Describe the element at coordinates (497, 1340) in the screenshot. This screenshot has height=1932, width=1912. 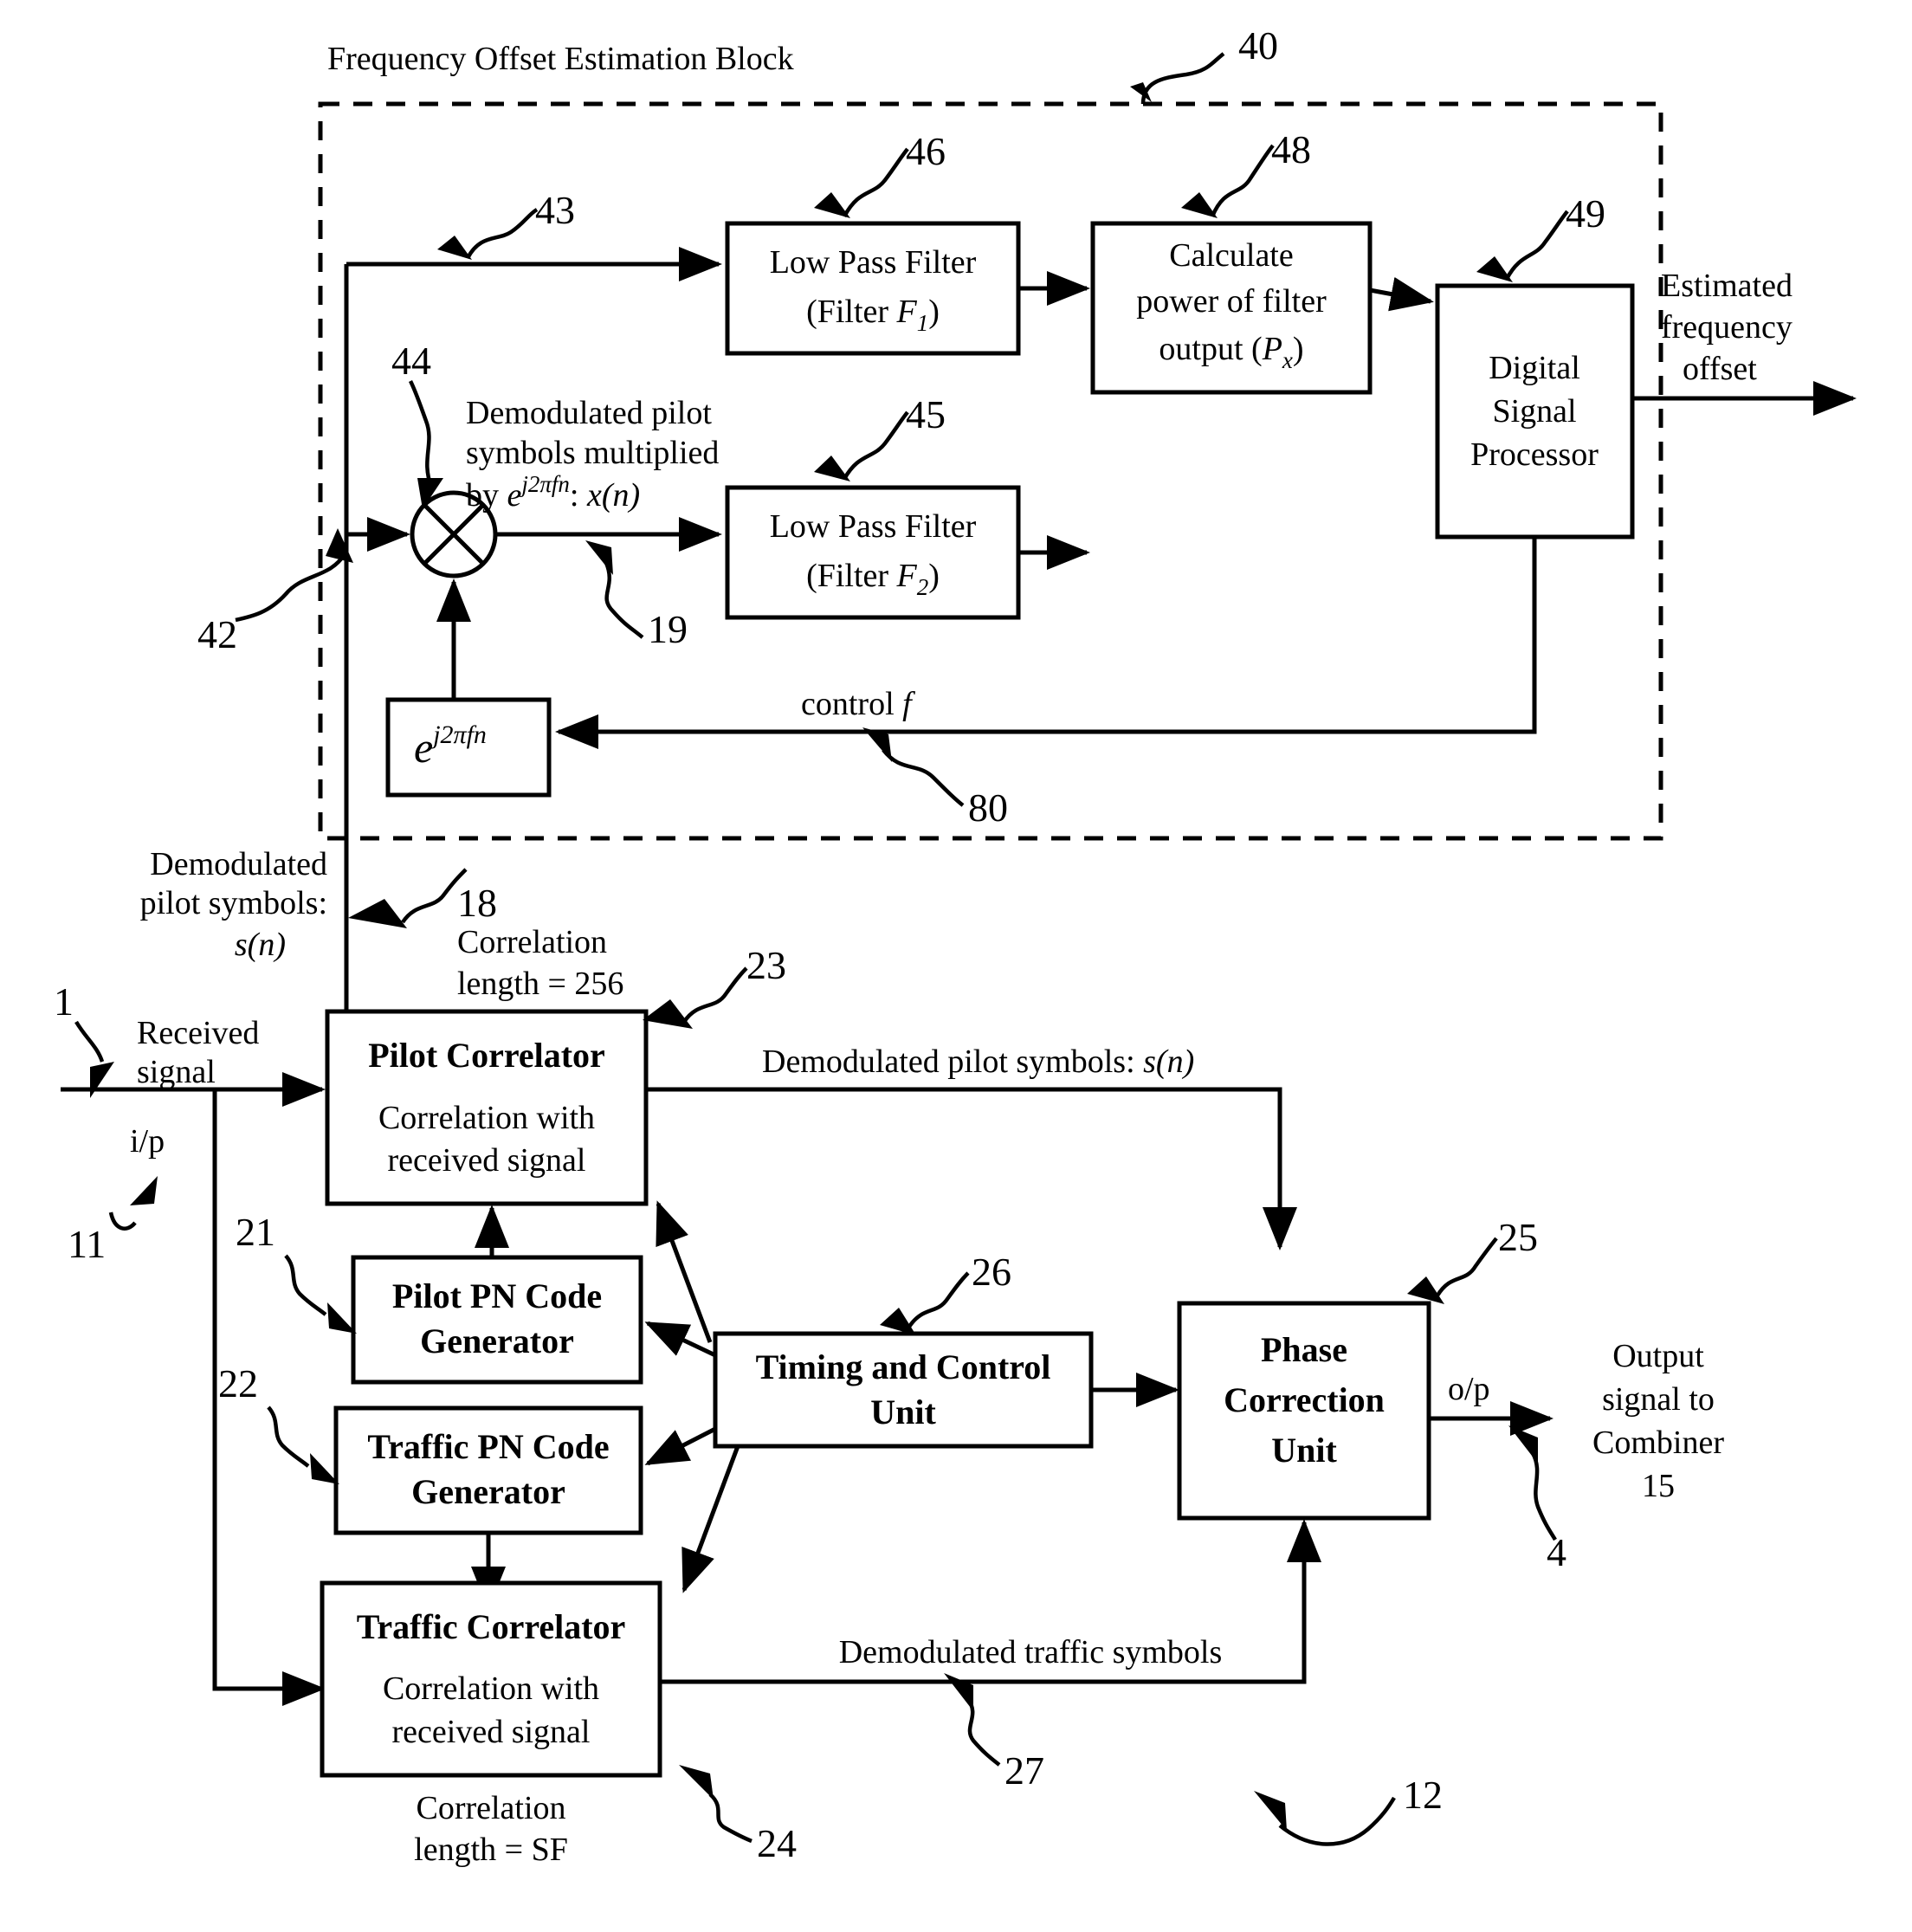
I see `pilot-pn-l2: Generator` at that location.